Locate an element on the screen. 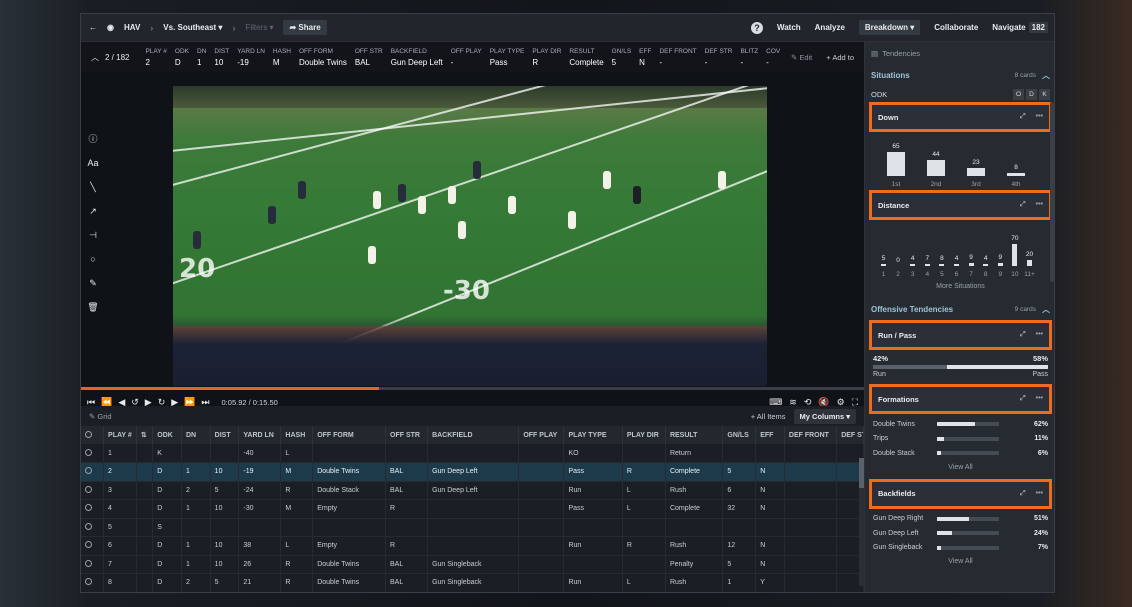 The width and height of the screenshot is (1132, 607). column-header: ODK is located at coordinates (167, 435).